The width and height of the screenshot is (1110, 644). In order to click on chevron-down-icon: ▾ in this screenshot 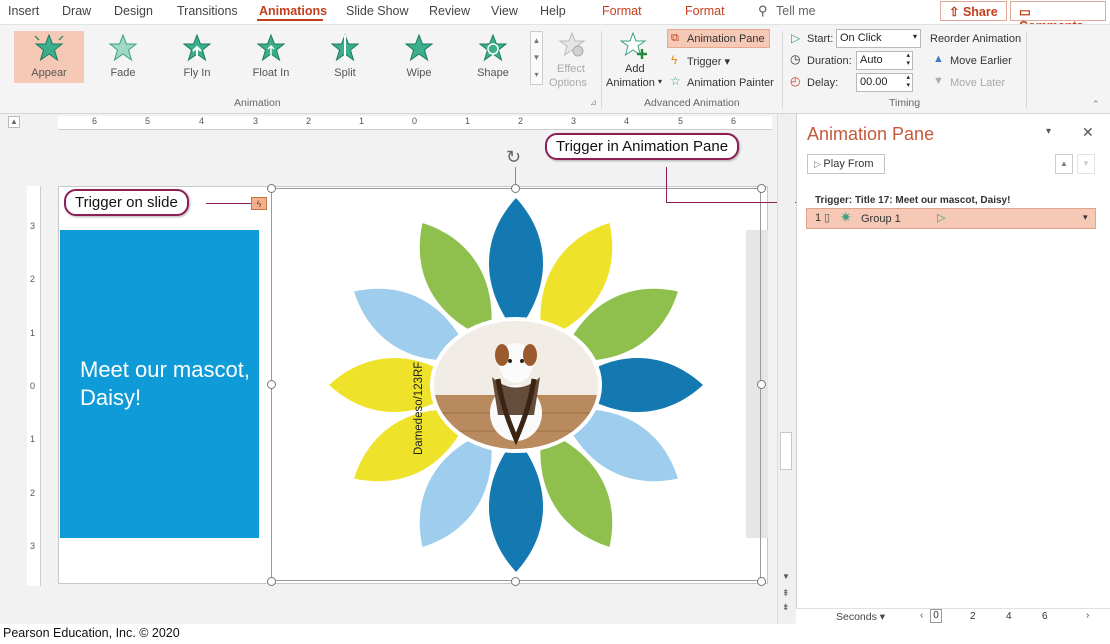, I will do `click(1085, 217)`.